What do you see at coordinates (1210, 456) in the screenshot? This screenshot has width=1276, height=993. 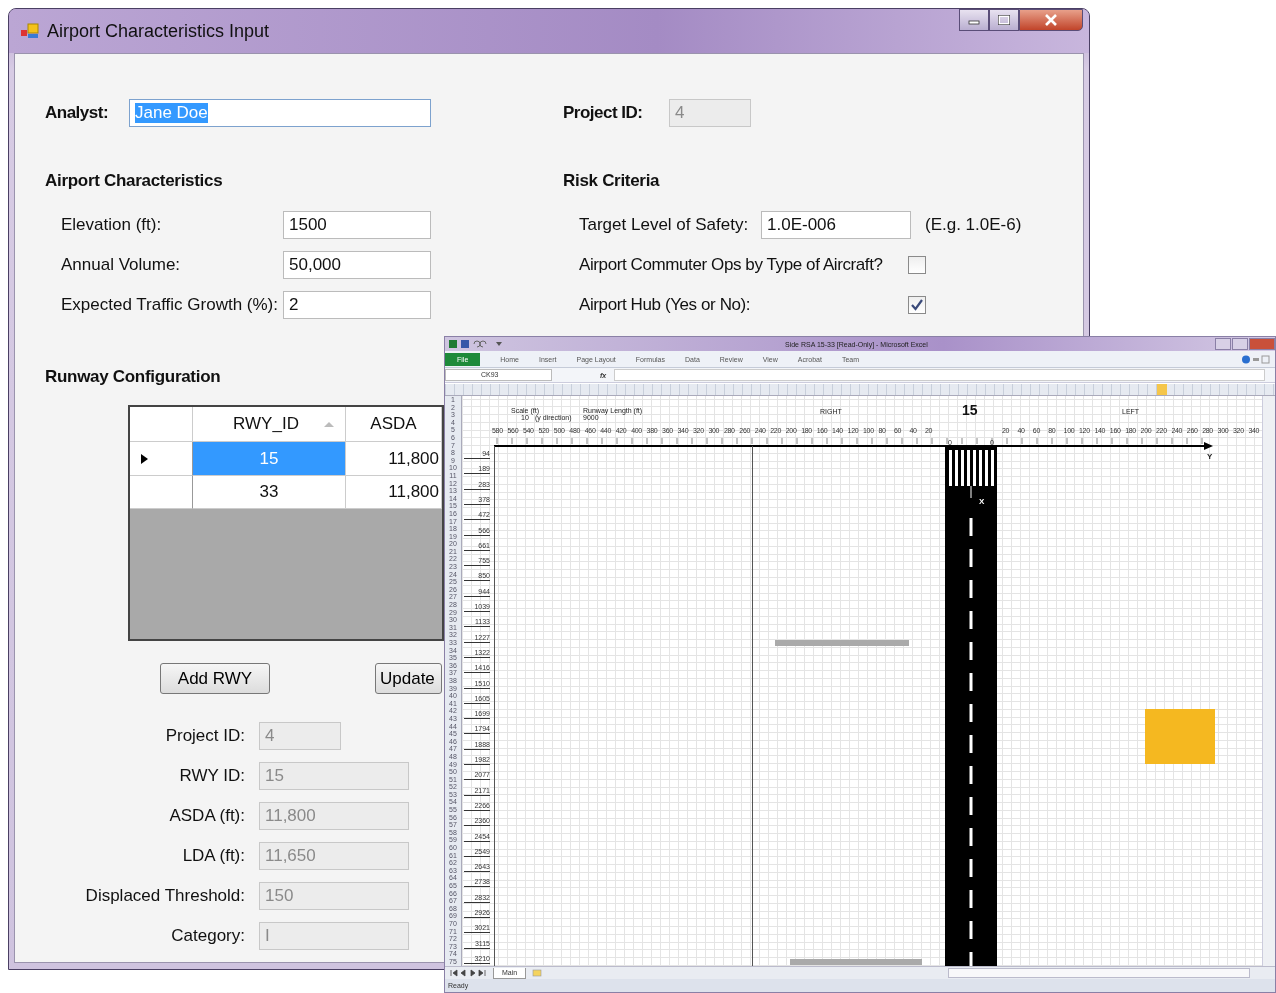 I see `axis-label: Y` at bounding box center [1210, 456].